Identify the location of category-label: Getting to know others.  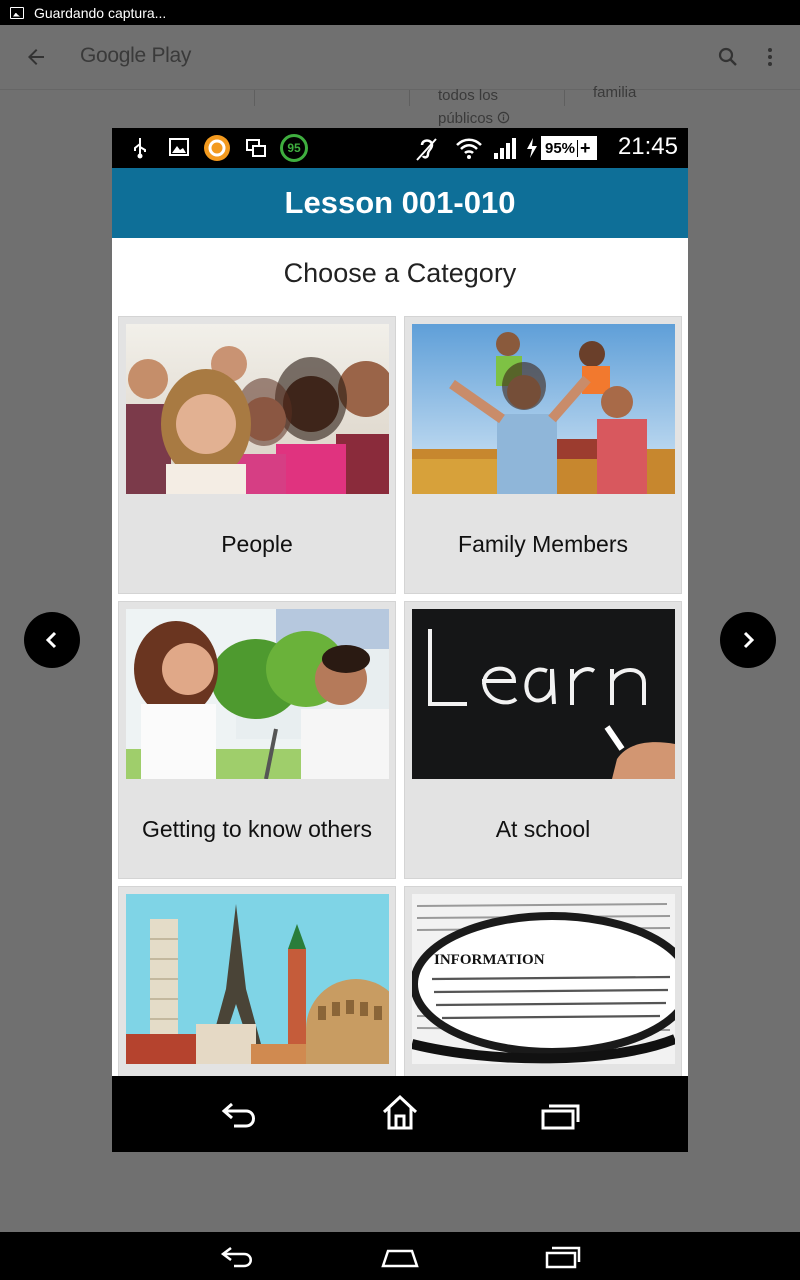
(257, 829).